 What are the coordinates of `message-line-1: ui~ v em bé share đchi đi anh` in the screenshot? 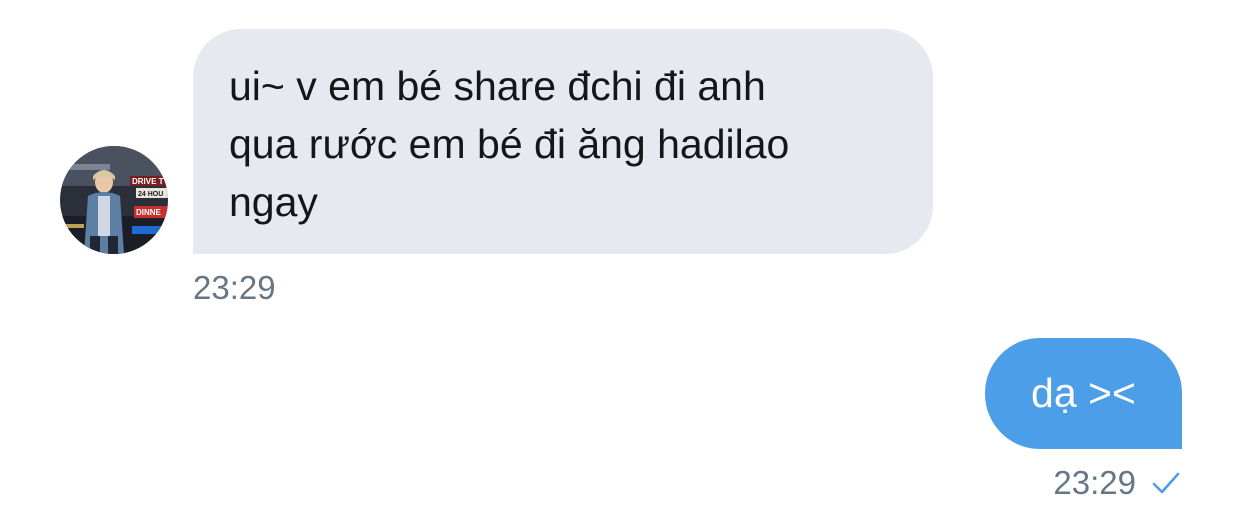 It's located at (497, 86).